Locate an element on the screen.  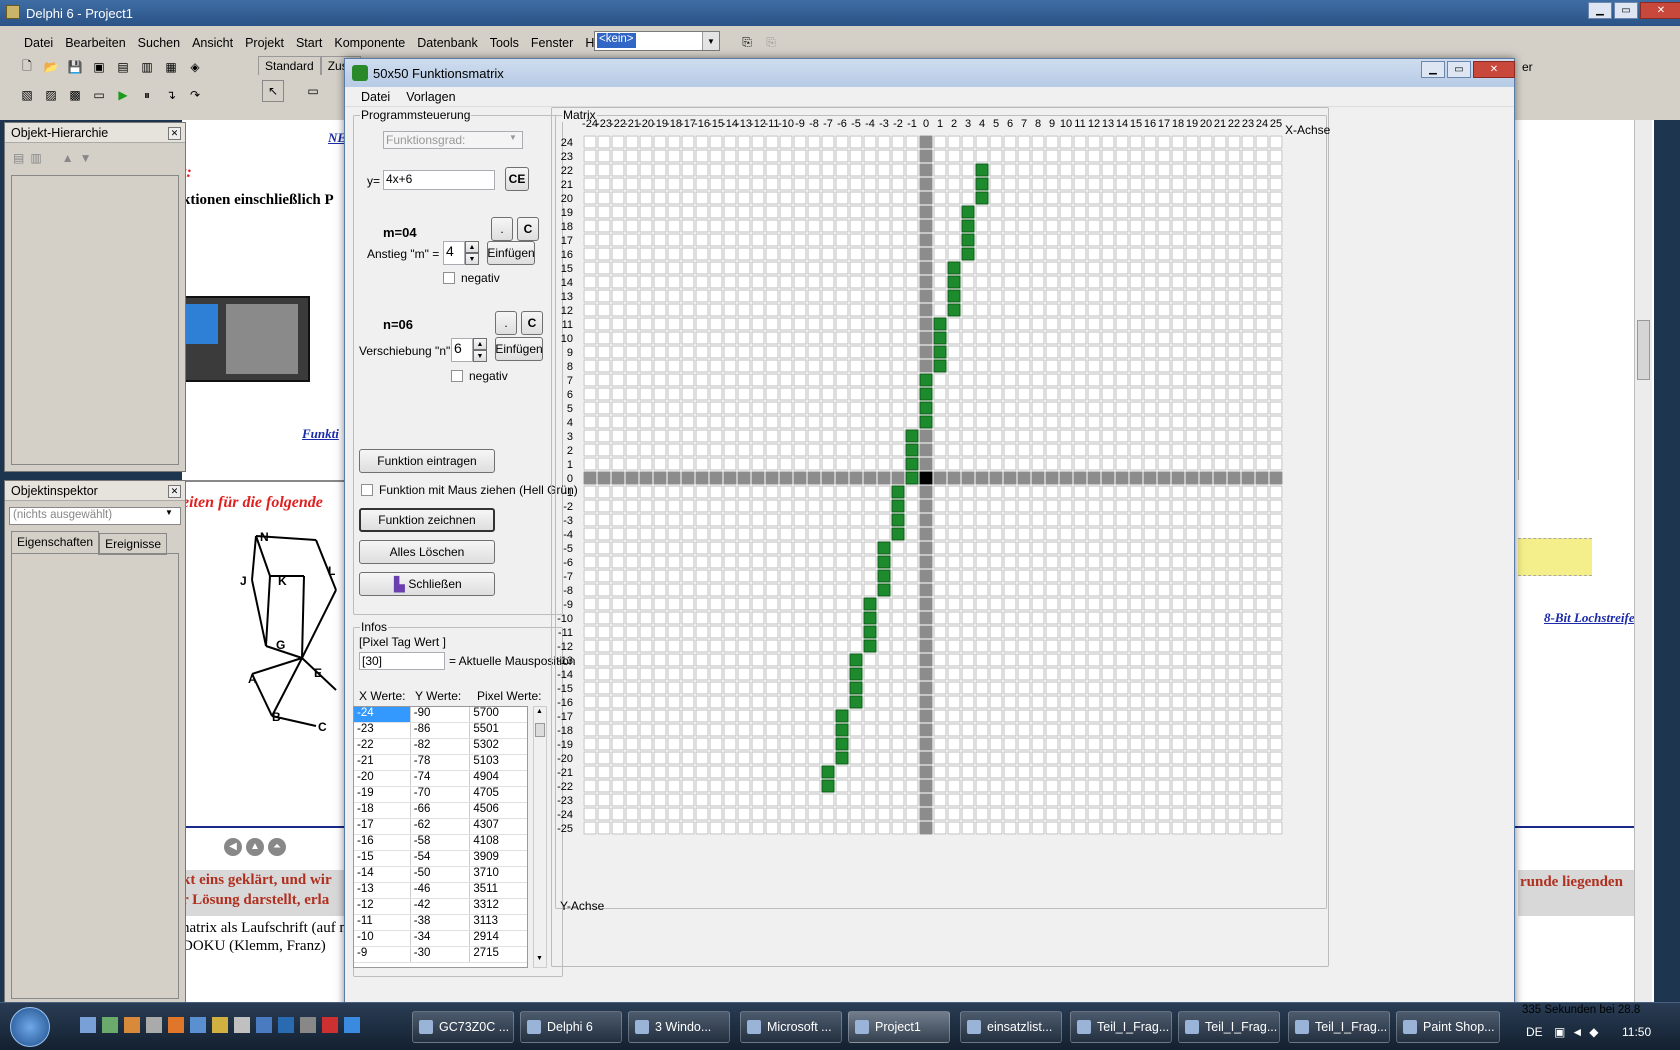
security-icon: ◆ is located at coordinates (1593, 1032).